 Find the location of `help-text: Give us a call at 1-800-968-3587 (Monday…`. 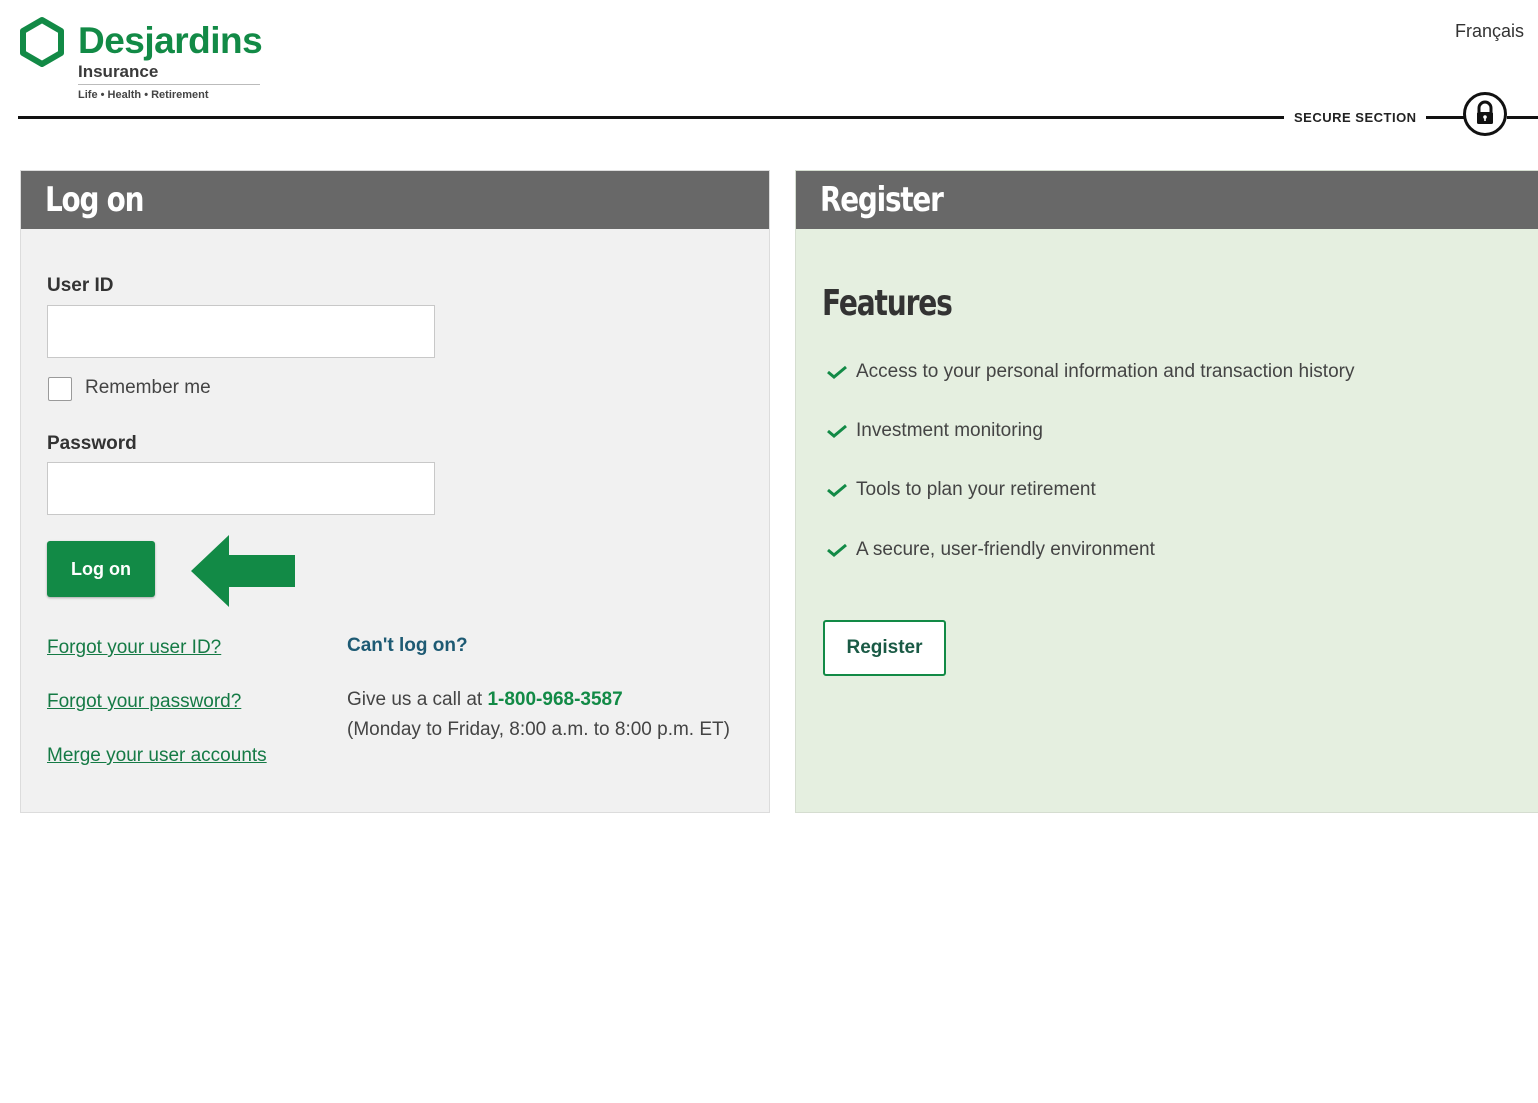

help-text: Give us a call at 1-800-968-3587 (Monday… is located at coordinates (547, 715).